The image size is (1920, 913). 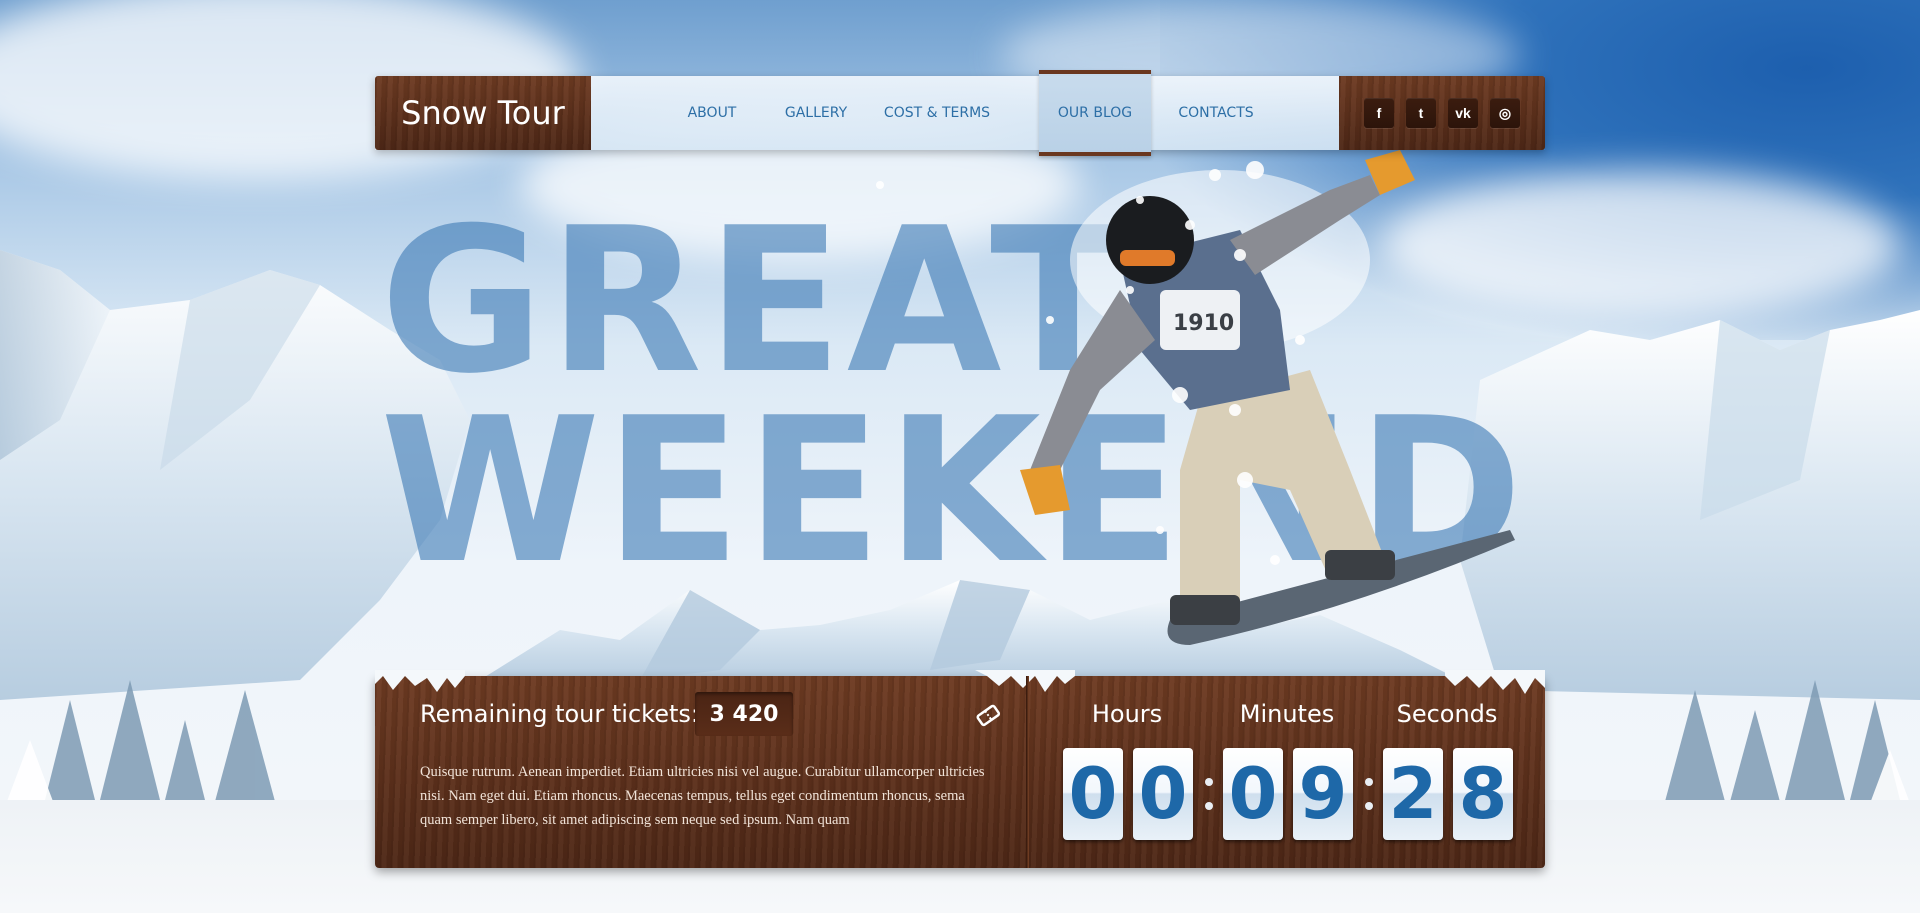 I want to click on site-logo: Snow Tour, so click(x=483, y=113).